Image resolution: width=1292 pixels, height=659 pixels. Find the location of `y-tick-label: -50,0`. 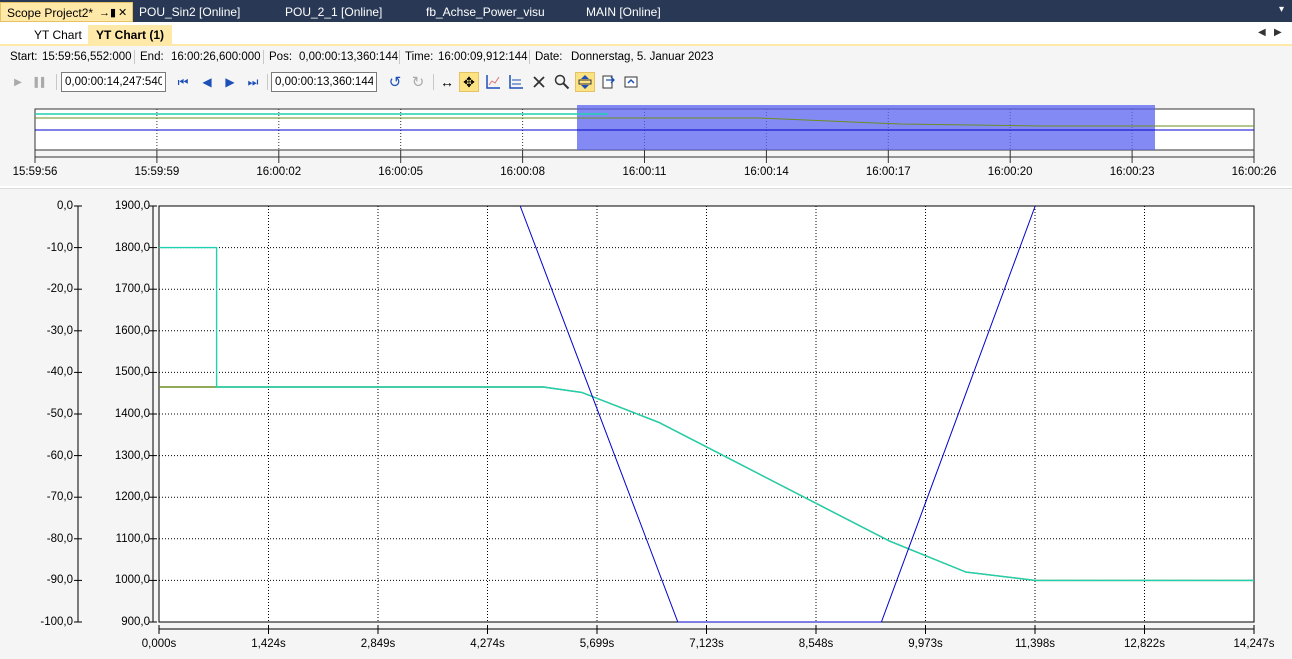

y-tick-label: -50,0 is located at coordinates (59, 414).